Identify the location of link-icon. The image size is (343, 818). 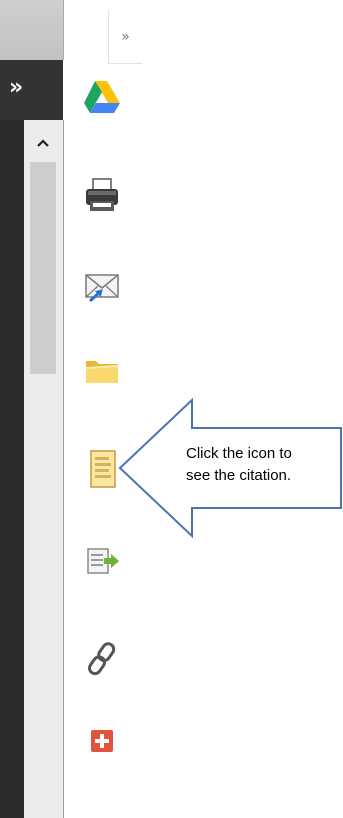
(101, 659).